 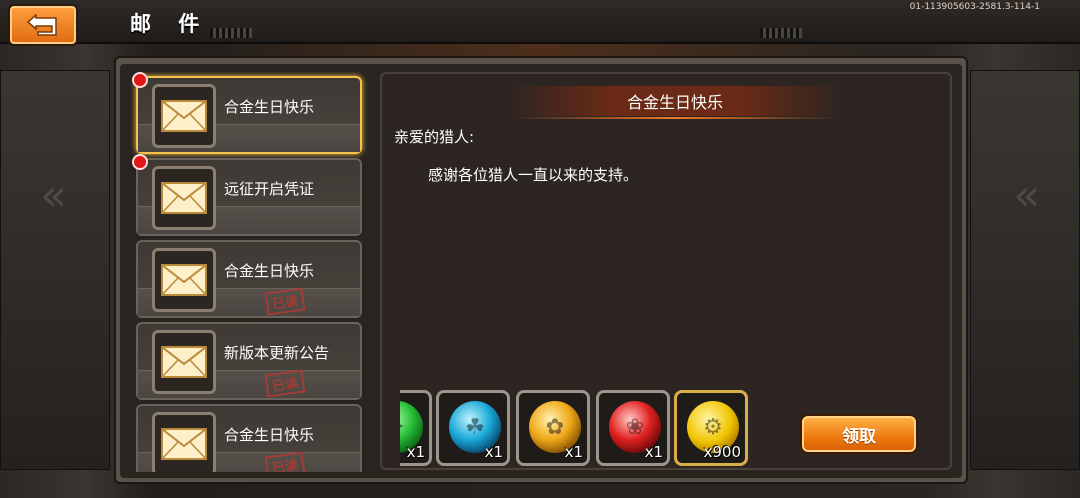 I want to click on mail-title: 合金生日快乐, so click(x=674, y=102).